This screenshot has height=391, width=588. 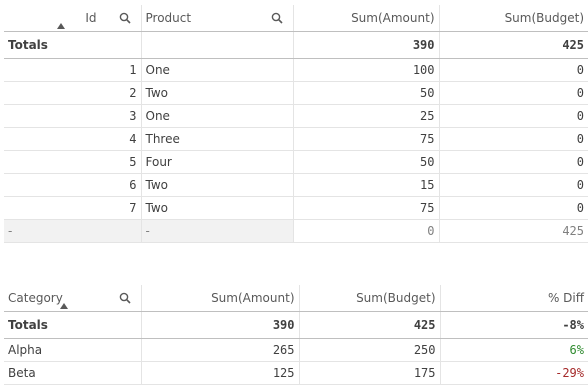 What do you see at coordinates (168, 17) in the screenshot?
I see `header-product-label: Product` at bounding box center [168, 17].